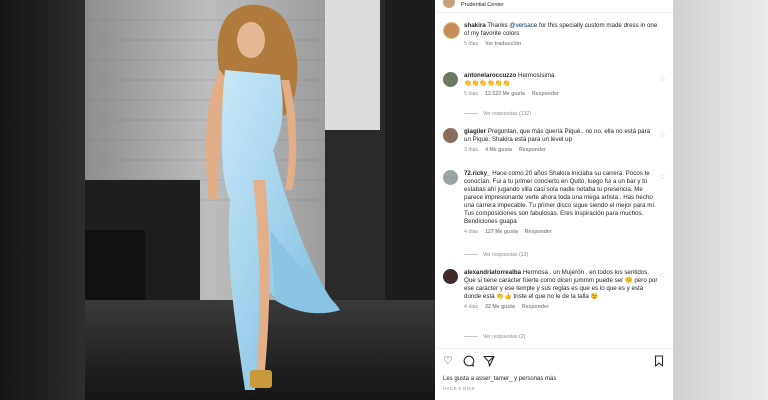 This screenshot has height=400, width=768. Describe the element at coordinates (492, 272) in the screenshot. I see `comment-username: alexandriatorrealba` at that location.